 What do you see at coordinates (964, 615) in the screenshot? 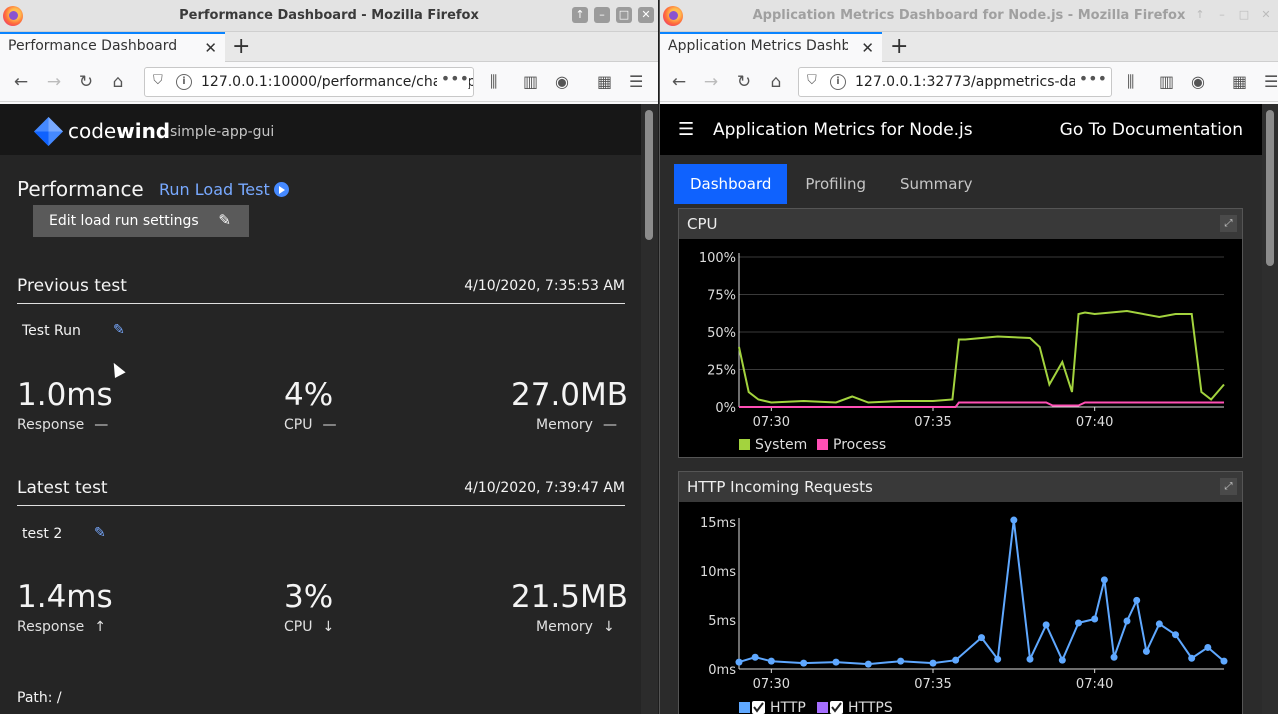
I see `http-chart: 0ms 5ms 10ms 15ms 07:30 07:35 07:40 HTTP HTTPS` at bounding box center [964, 615].